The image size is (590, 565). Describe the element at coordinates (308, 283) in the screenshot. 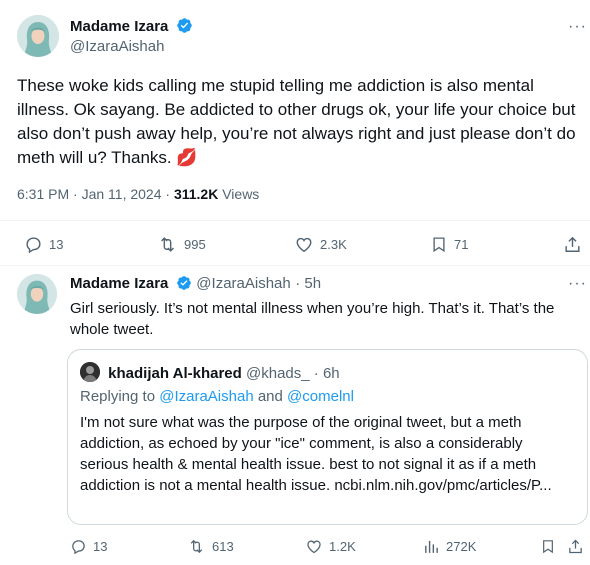

I see `reply-timestamp: · 5h` at that location.